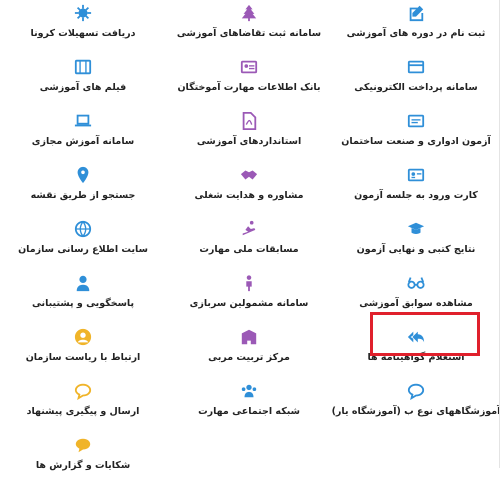  Describe the element at coordinates (416, 351) in the screenshot. I see `service-item: استعلام گواهینامه ها` at that location.